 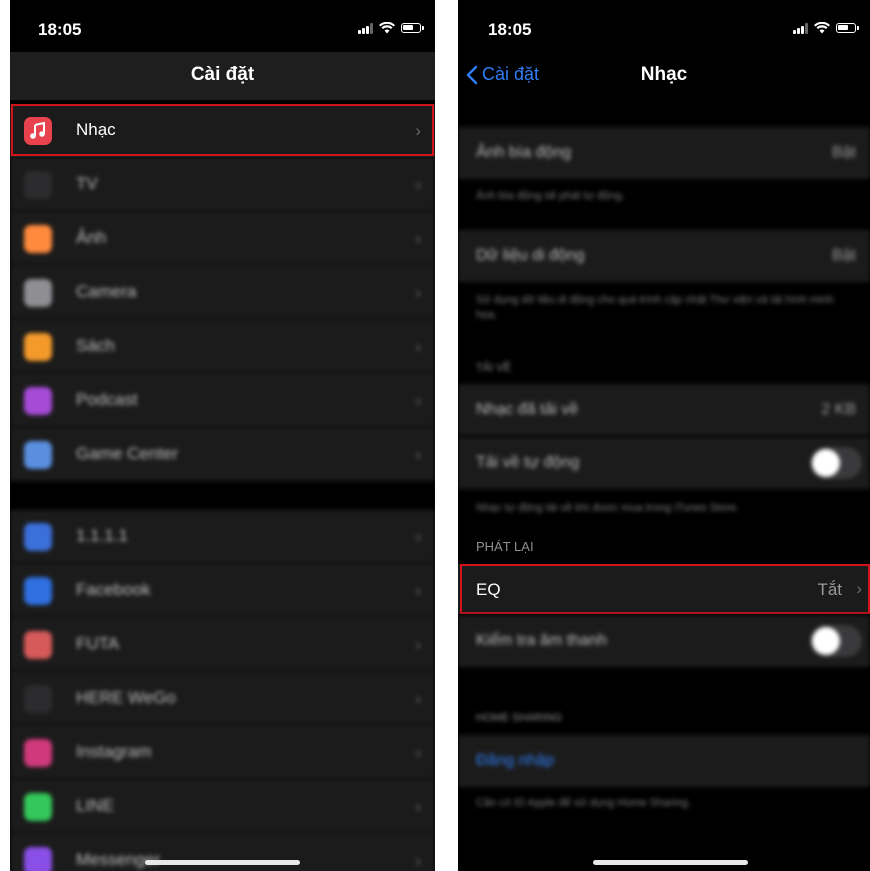 What do you see at coordinates (505, 546) in the screenshot?
I see `section-header-playback: PHÁT LẠI` at bounding box center [505, 546].